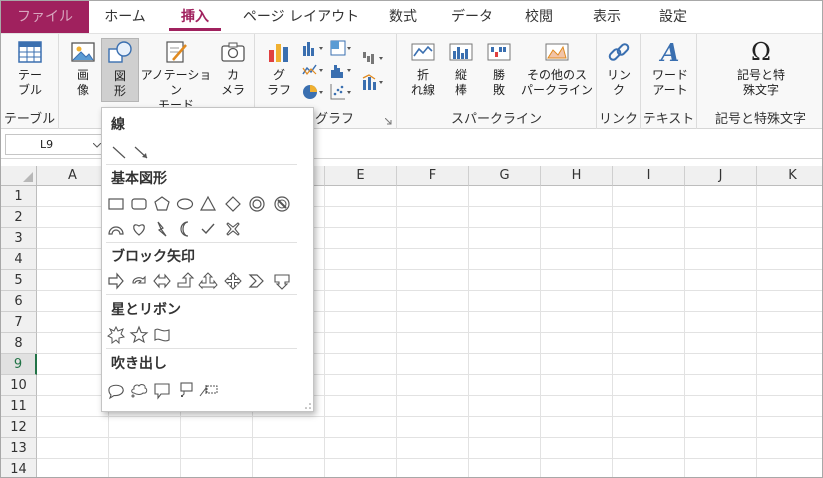 This screenshot has height=478, width=823. What do you see at coordinates (116, 204) in the screenshot?
I see `rectangle-shape` at bounding box center [116, 204].